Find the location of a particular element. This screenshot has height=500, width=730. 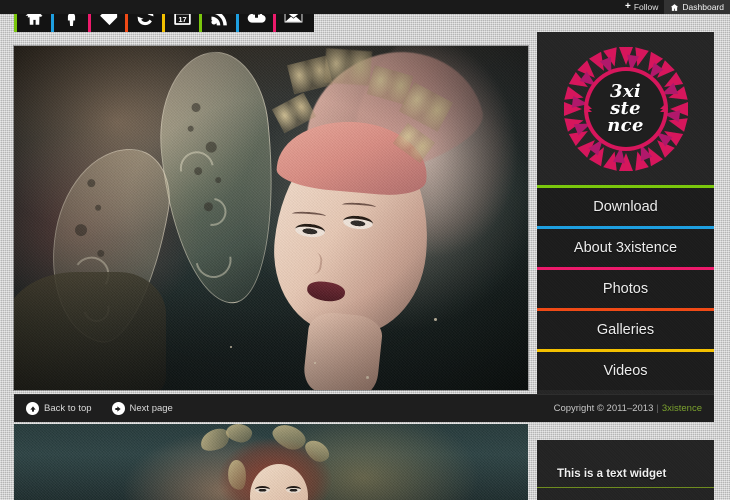

sidebar-item-videos: Videos is located at coordinates (625, 369).